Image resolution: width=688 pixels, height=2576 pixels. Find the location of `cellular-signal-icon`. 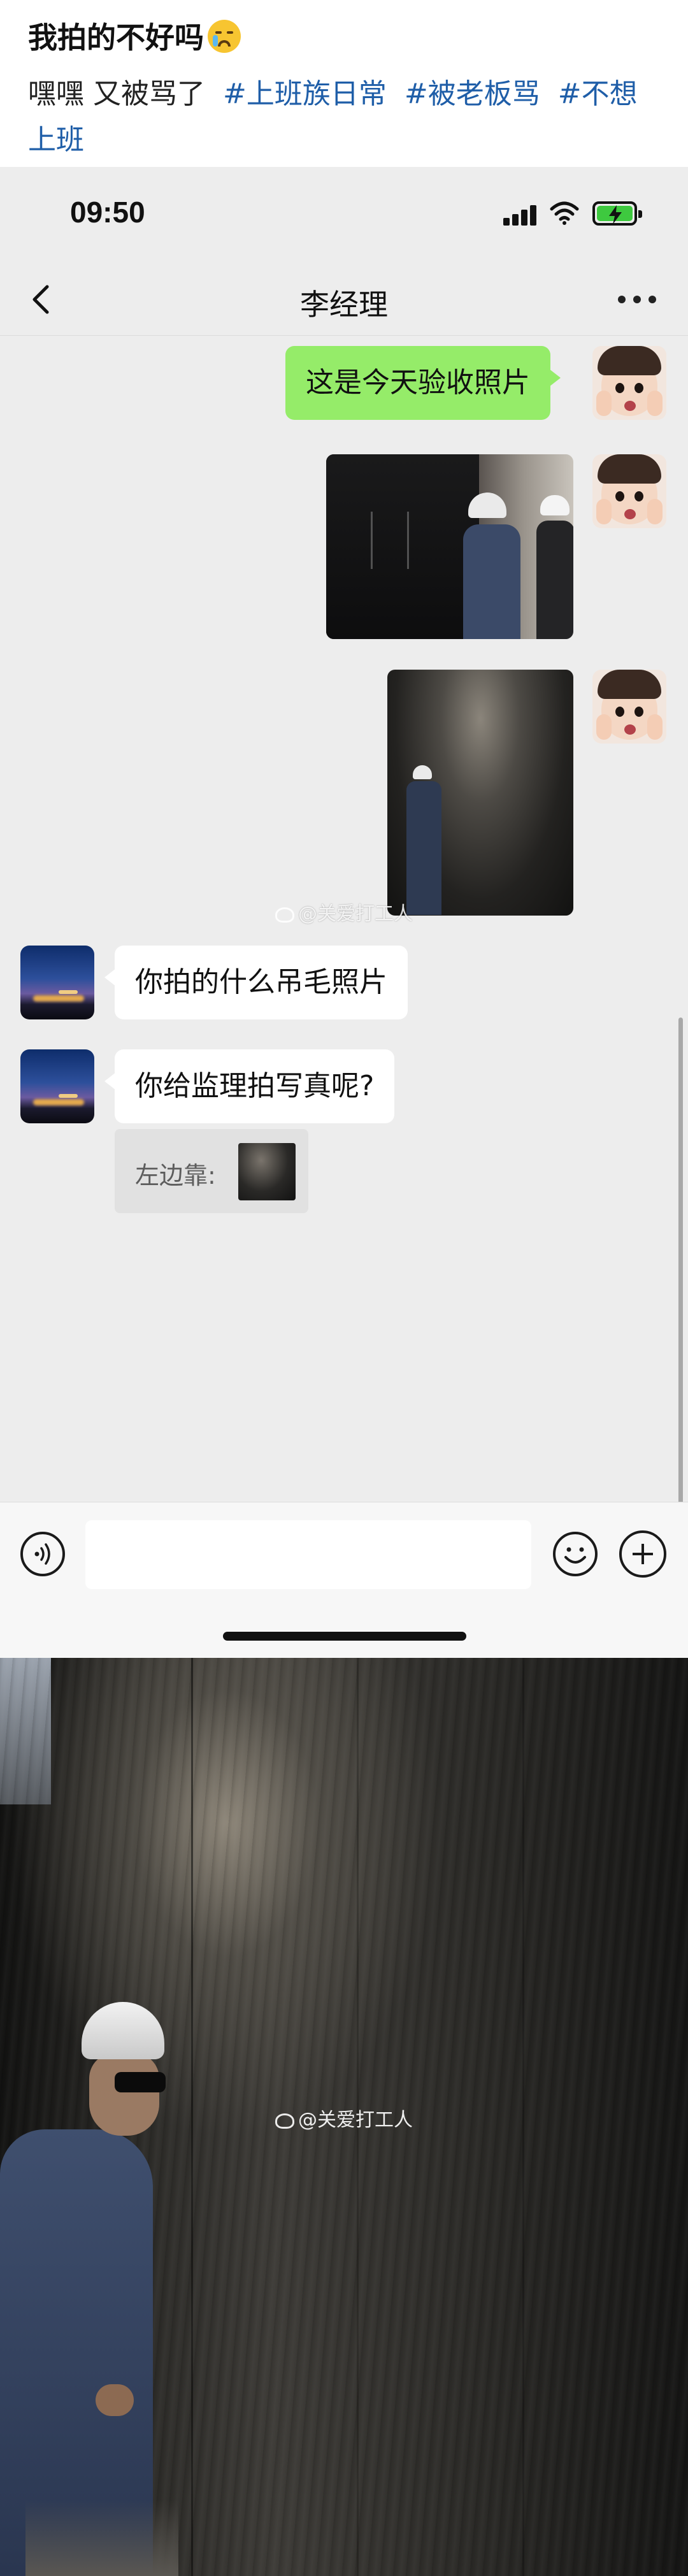

cellular-signal-icon is located at coordinates (521, 215).